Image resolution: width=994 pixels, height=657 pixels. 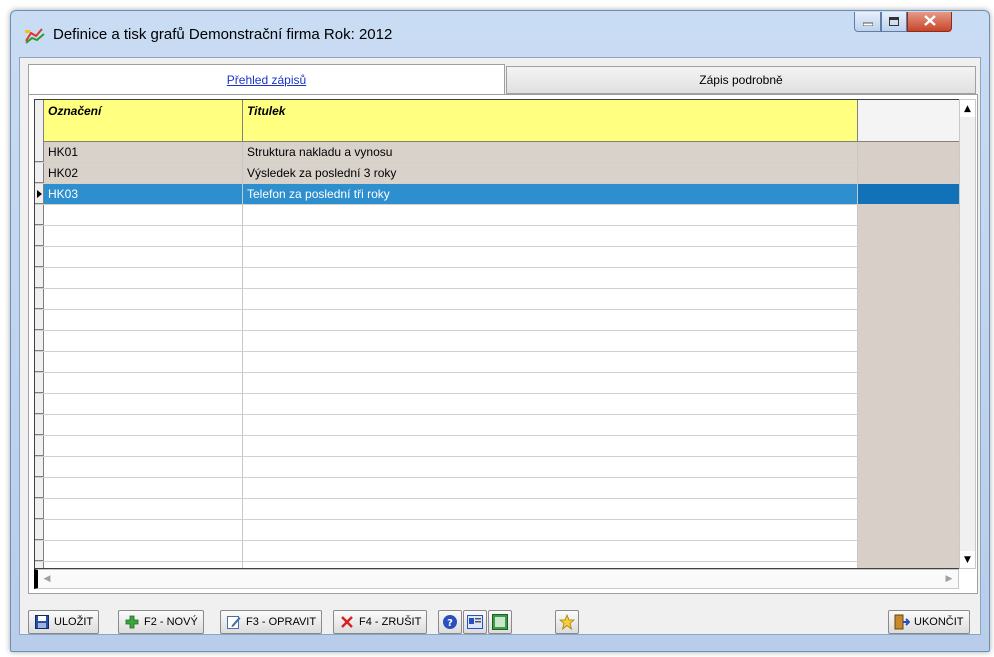 I want to click on current-row-indicator, so click(x=39, y=194).